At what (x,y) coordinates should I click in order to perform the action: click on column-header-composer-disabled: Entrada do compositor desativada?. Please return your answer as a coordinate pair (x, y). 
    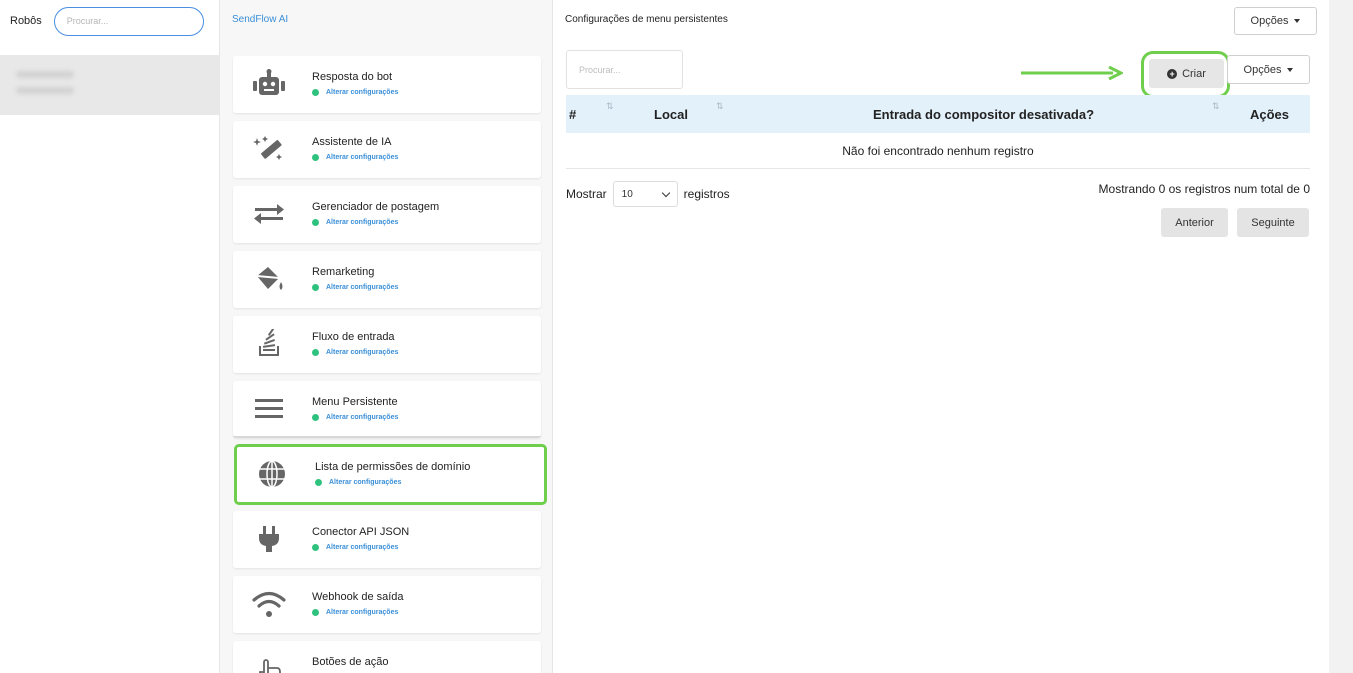
    Looking at the image, I should click on (983, 114).